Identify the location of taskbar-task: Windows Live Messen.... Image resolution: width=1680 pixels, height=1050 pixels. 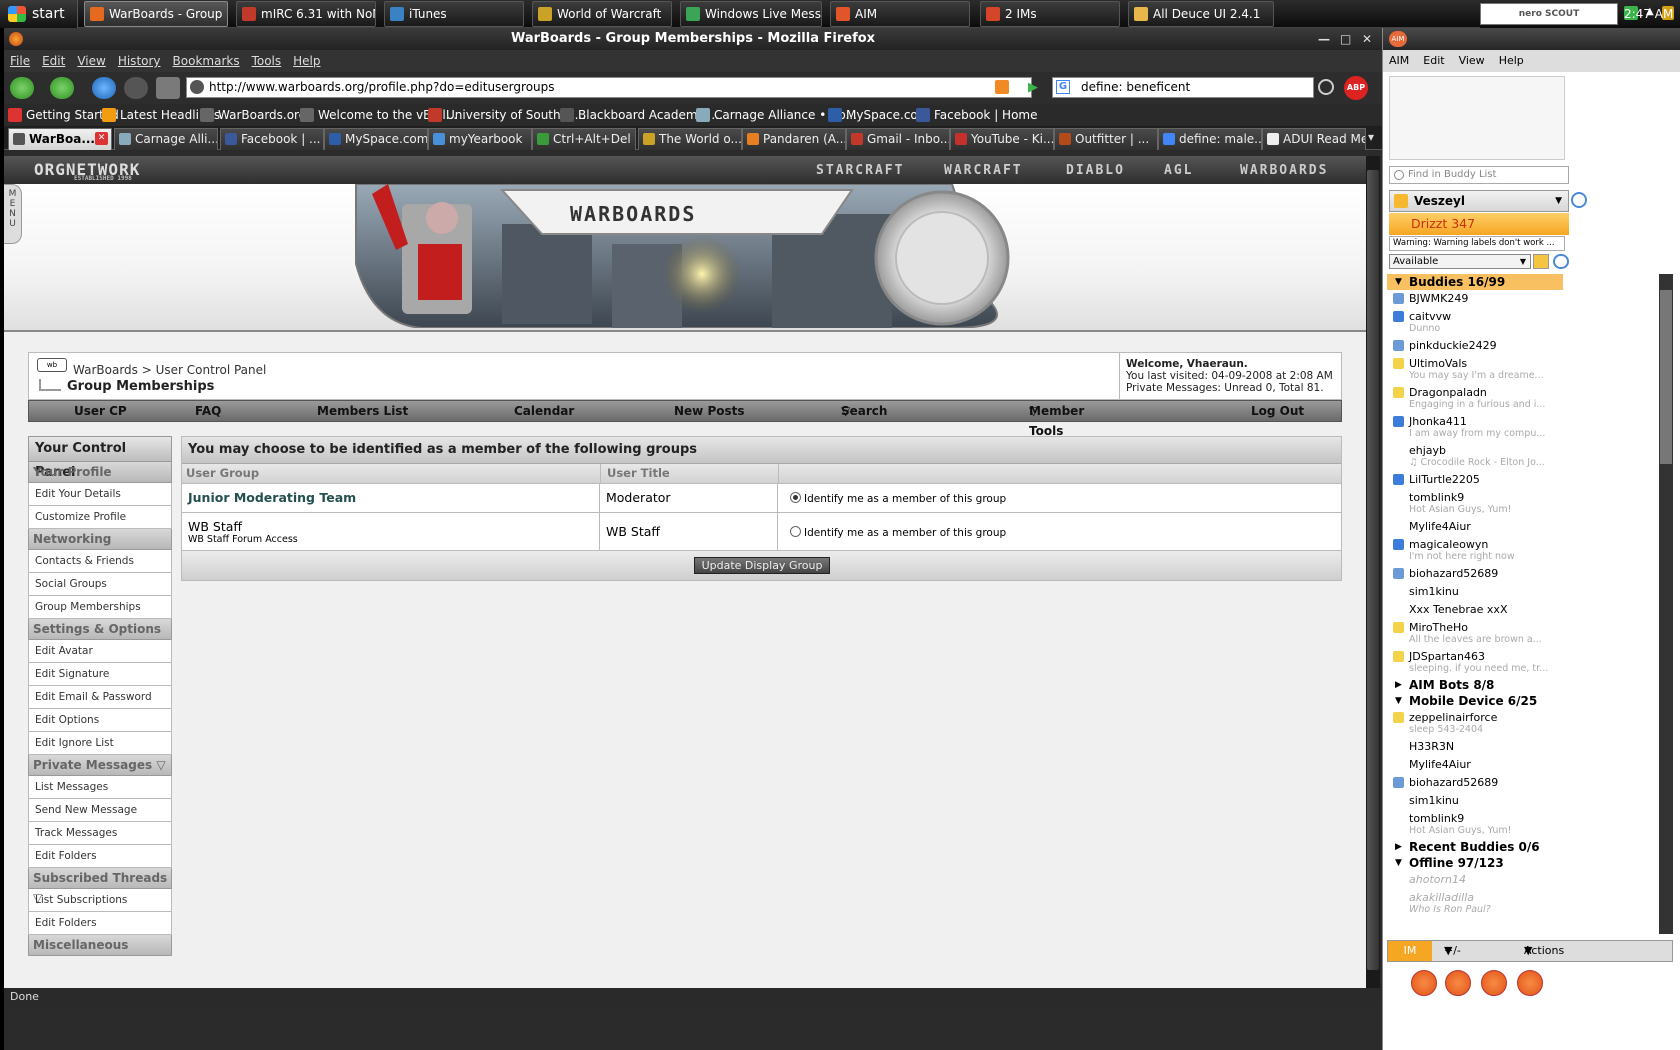
(751, 14).